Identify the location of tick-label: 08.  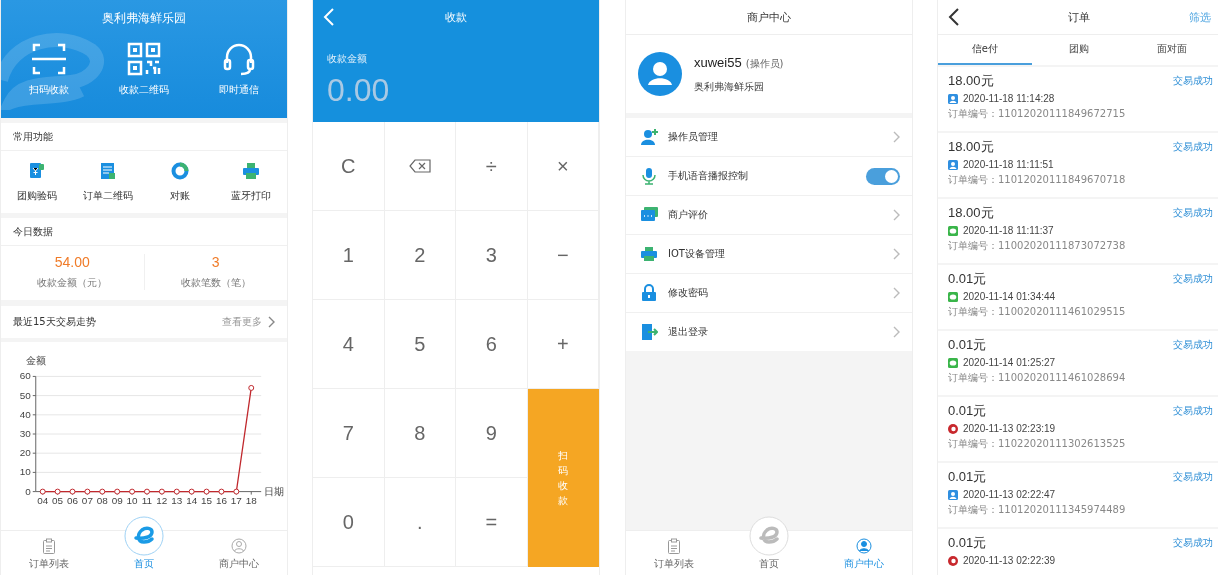
(102, 500).